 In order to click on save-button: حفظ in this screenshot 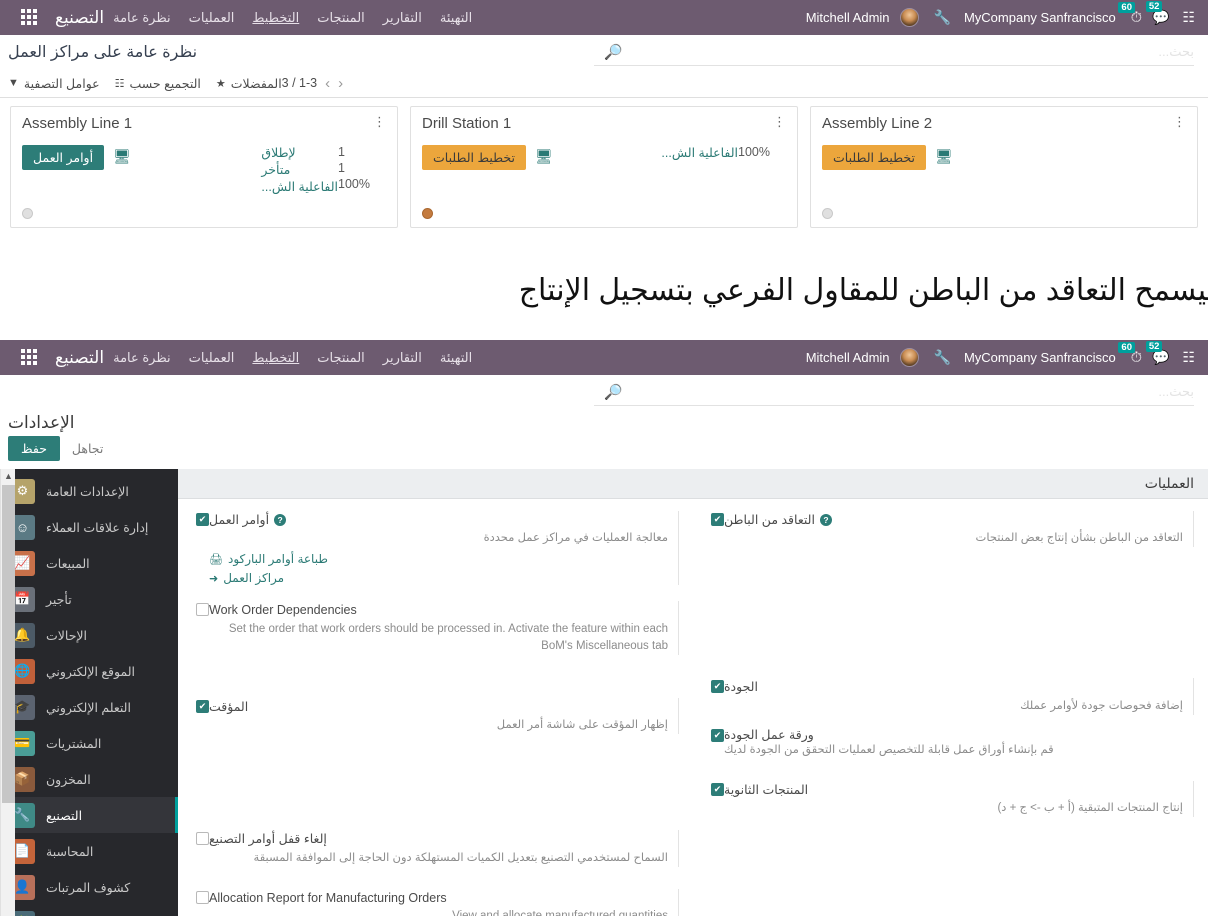, I will do `click(34, 448)`.